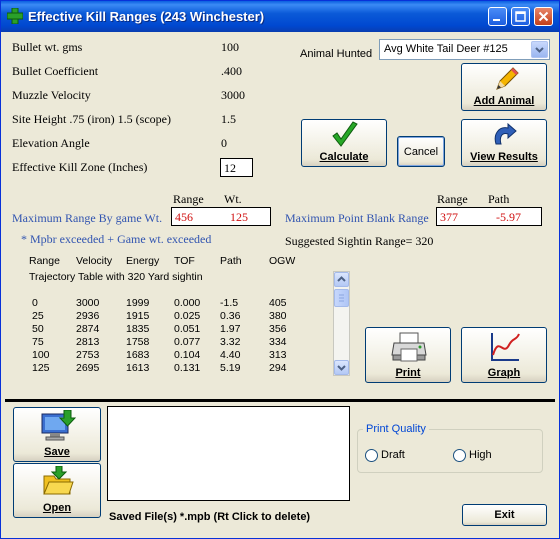  Describe the element at coordinates (233, 199) in the screenshot. I see `max-range-col-wt: Wt.` at that location.